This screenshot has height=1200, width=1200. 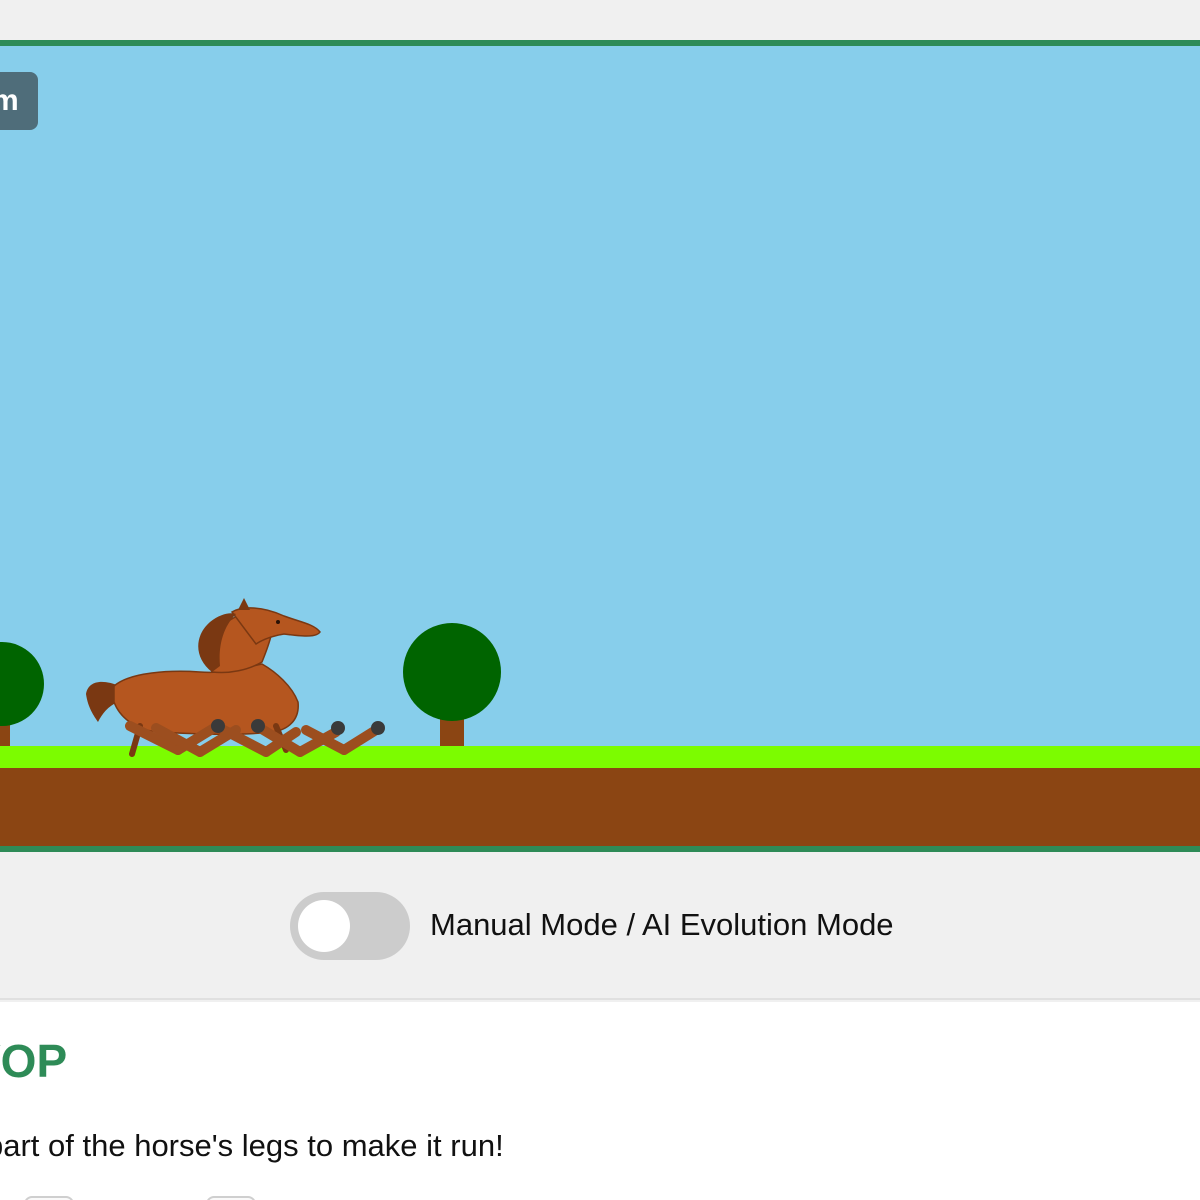 What do you see at coordinates (324, 926) in the screenshot?
I see `mode-toggle-knob` at bounding box center [324, 926].